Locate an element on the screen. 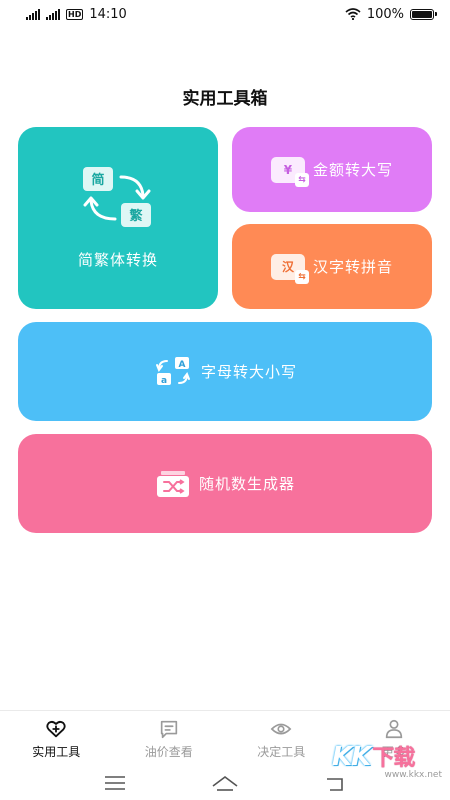 The width and height of the screenshot is (450, 800). home-nav-button is located at coordinates (225, 783).